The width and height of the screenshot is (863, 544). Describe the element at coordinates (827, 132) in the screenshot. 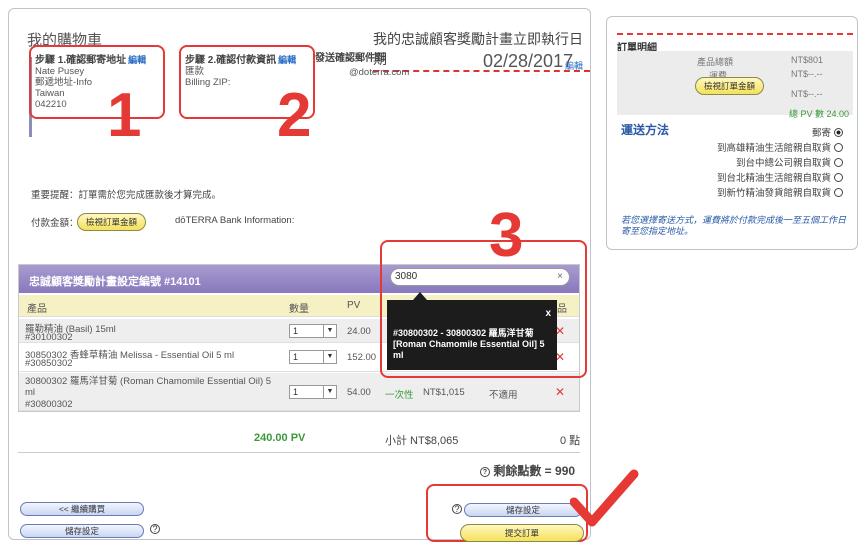

I see `shipping-option-mail: 郵寄` at that location.